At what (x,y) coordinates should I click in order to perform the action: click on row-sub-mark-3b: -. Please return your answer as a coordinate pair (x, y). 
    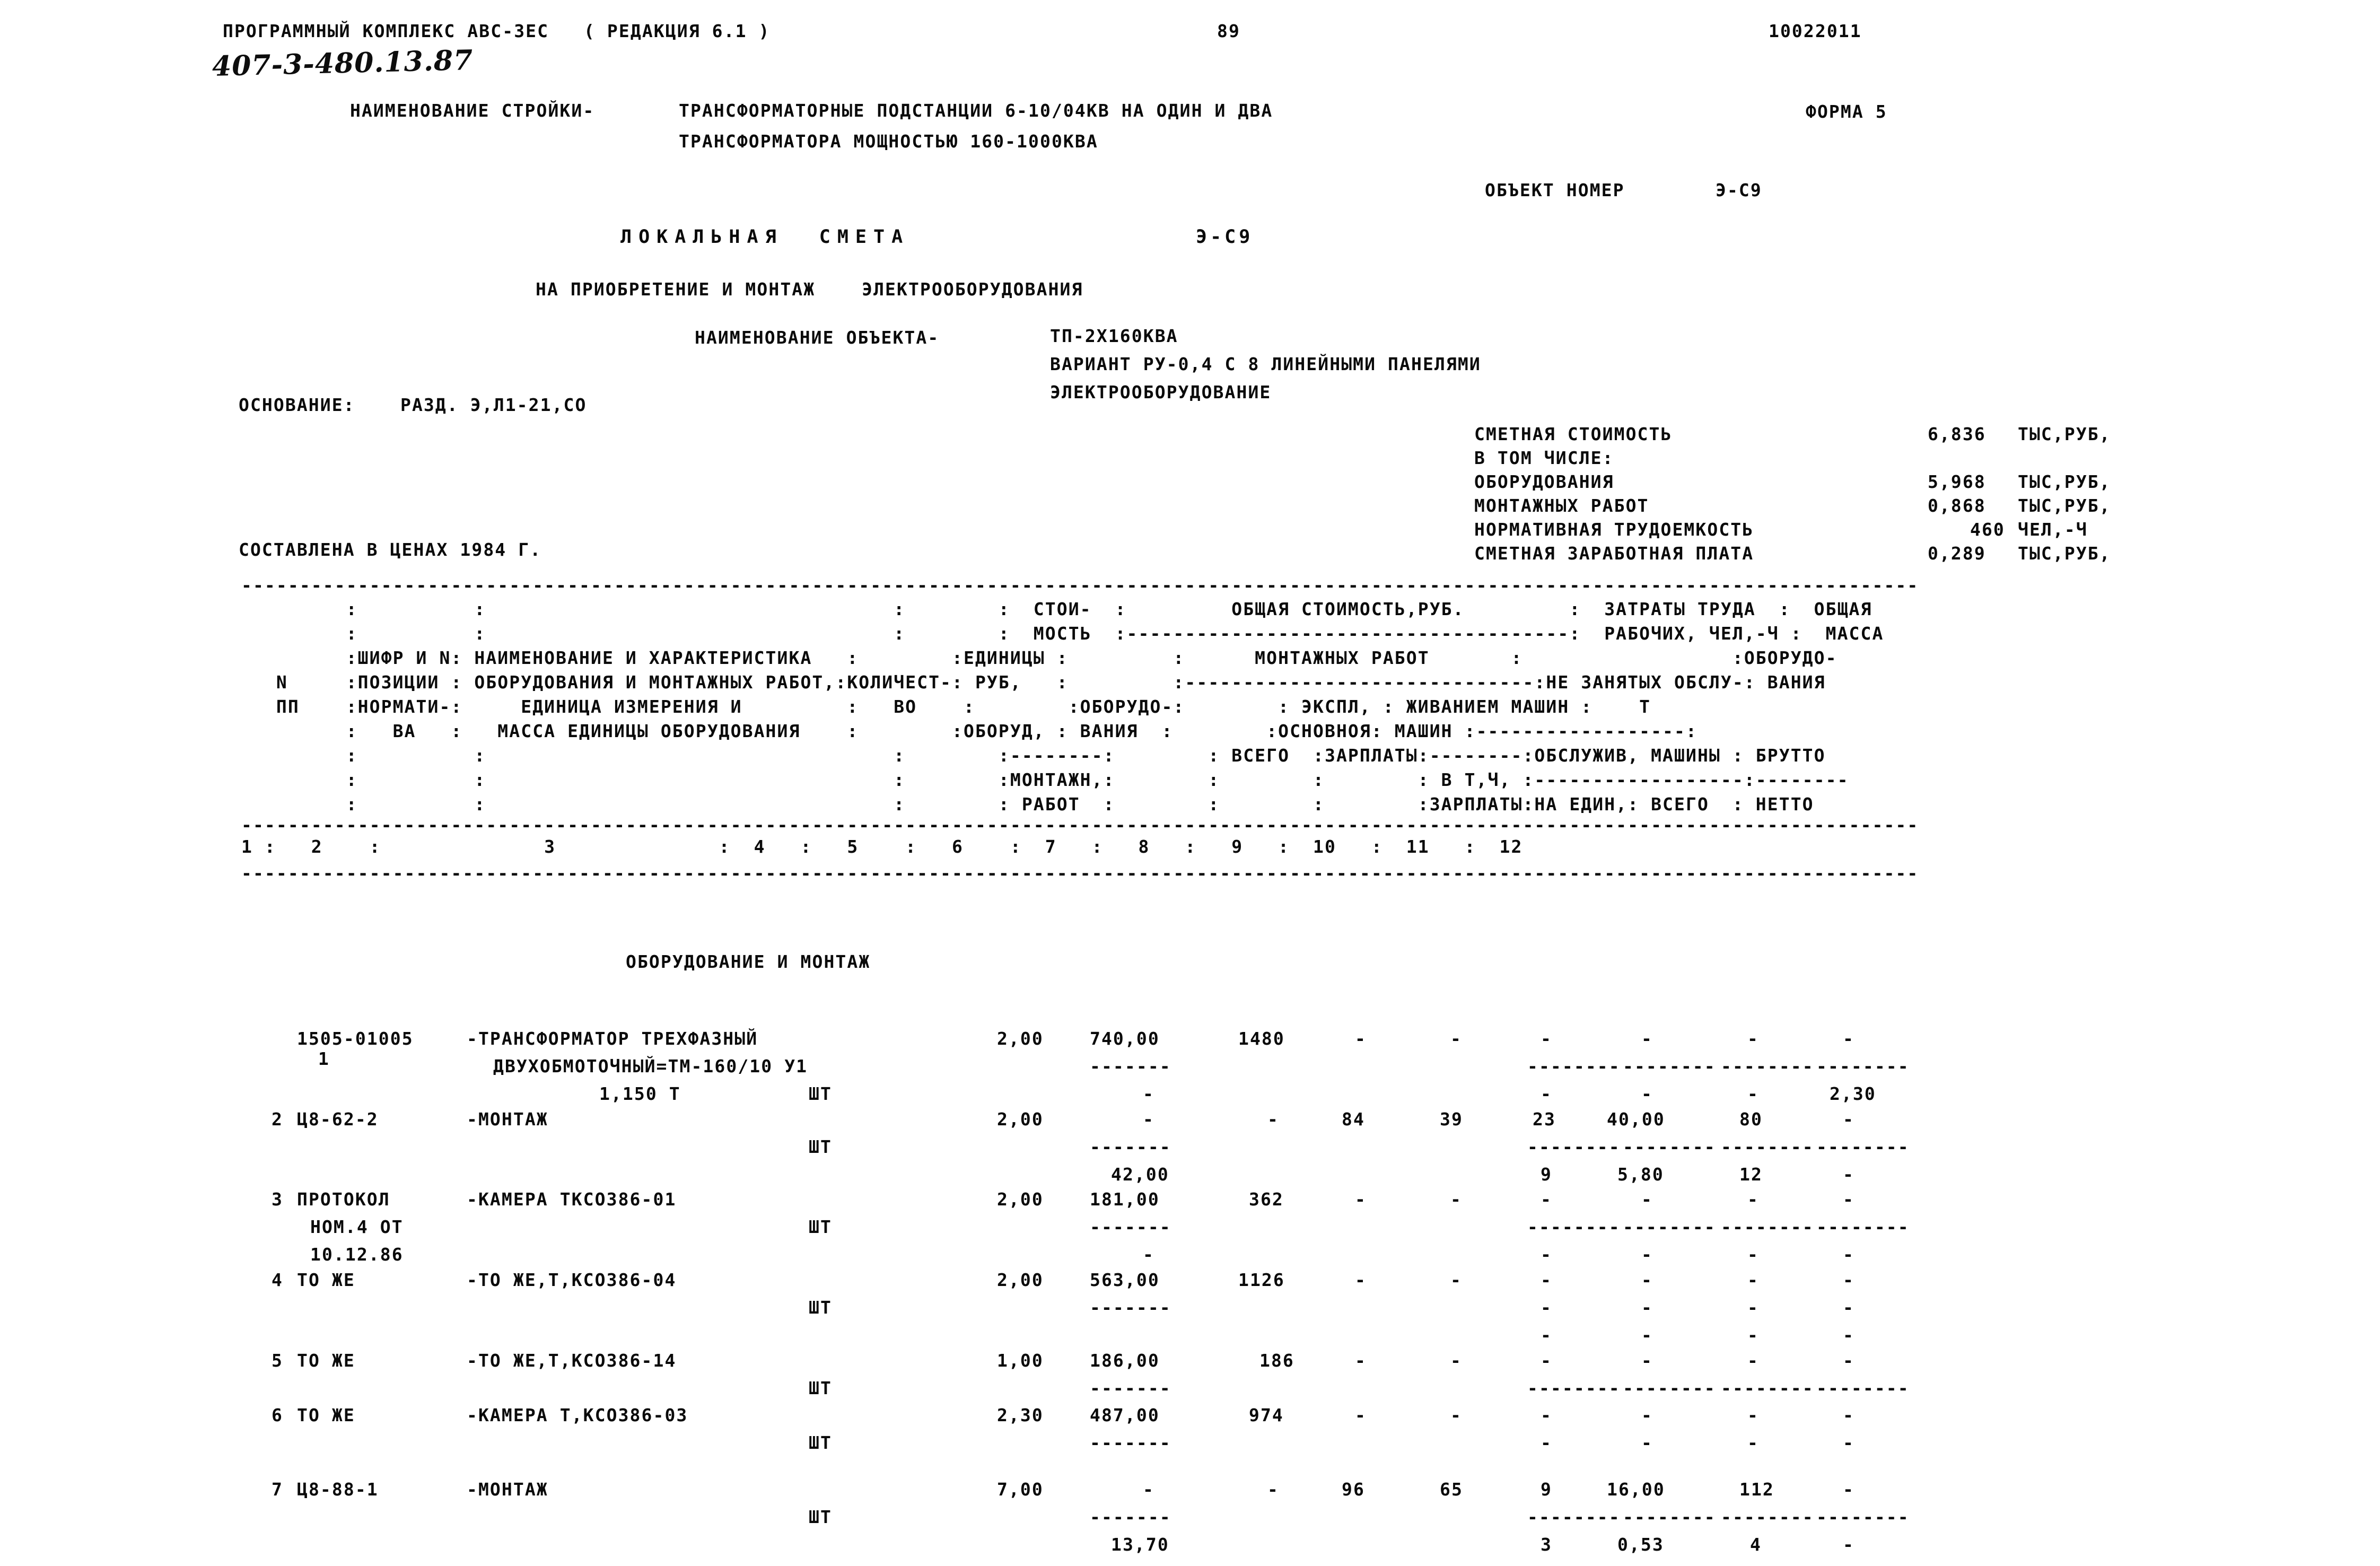
    Looking at the image, I should click on (1848, 1335).